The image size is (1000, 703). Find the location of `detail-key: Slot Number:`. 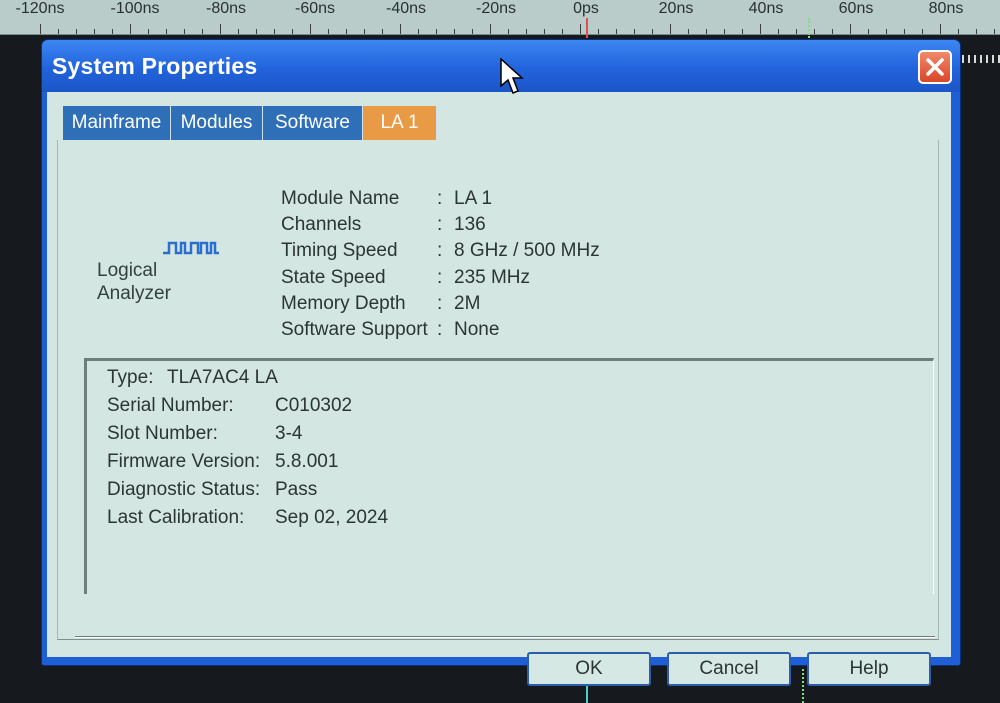

detail-key: Slot Number: is located at coordinates (162, 433).